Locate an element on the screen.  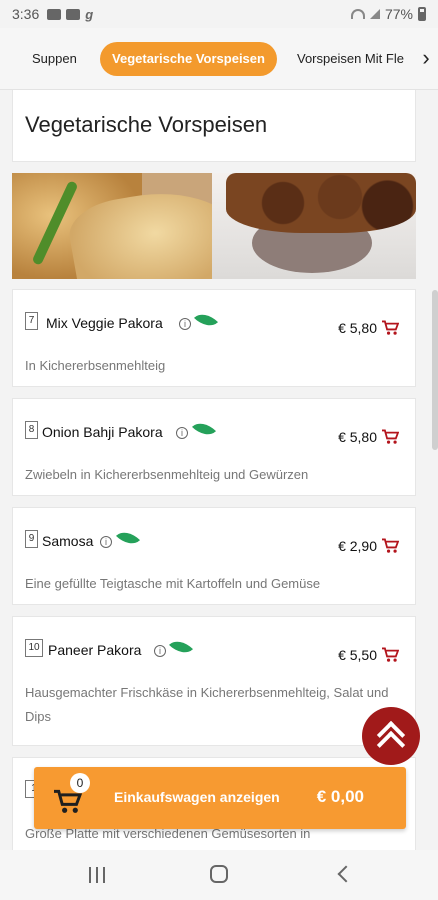
category-hero-image is located at coordinates (214, 226).